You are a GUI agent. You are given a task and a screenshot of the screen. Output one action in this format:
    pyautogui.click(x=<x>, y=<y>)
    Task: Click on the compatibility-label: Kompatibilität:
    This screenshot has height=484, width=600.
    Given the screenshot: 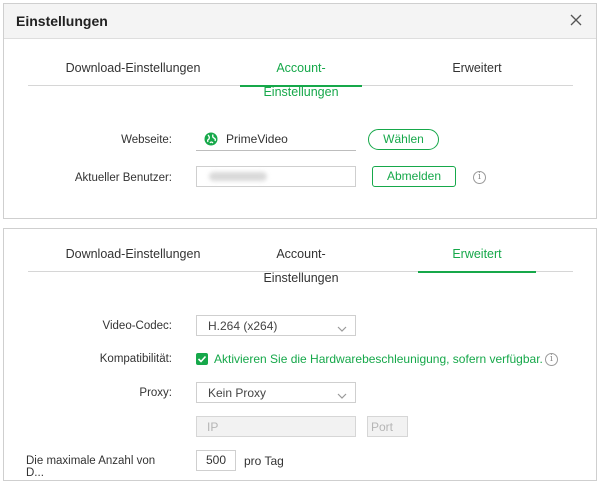 What is the action you would take?
    pyautogui.click(x=135, y=359)
    